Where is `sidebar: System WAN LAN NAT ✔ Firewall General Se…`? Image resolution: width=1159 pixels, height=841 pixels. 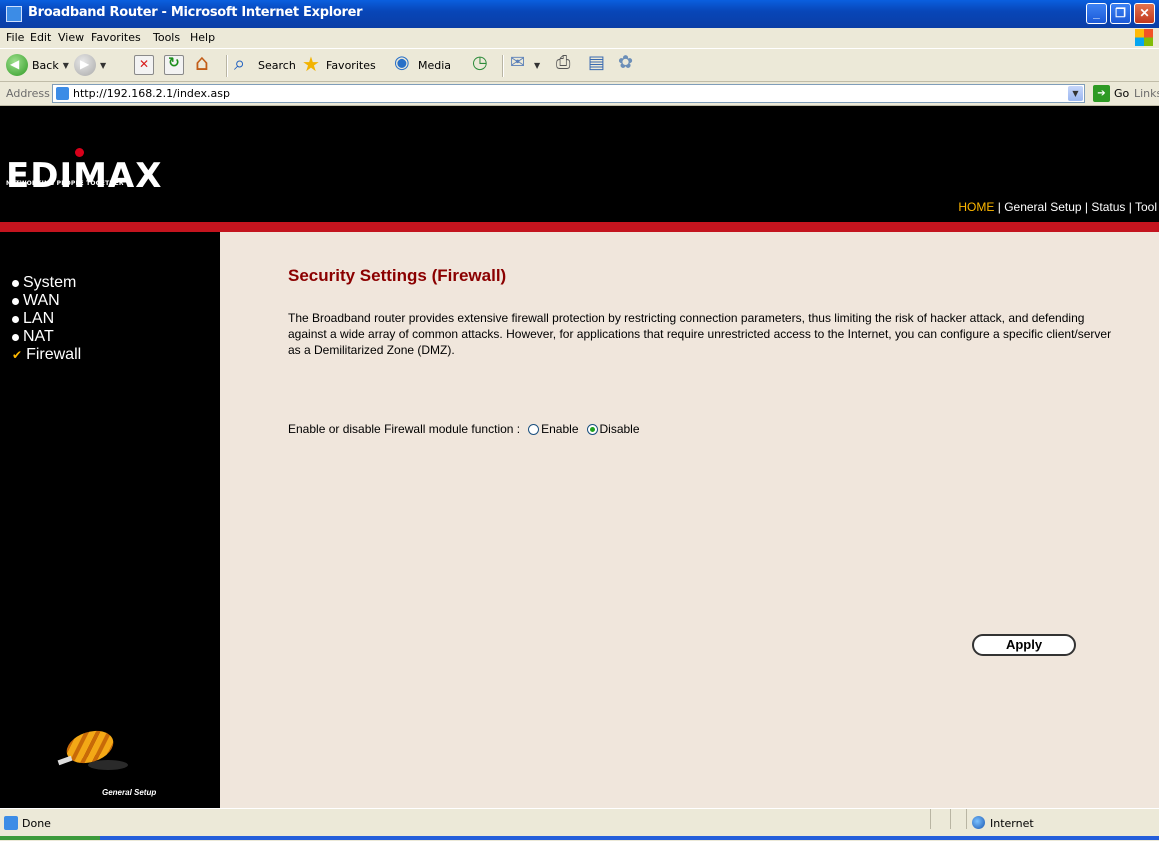
sidebar: System WAN LAN NAT ✔ Firewall General Se… is located at coordinates (110, 520).